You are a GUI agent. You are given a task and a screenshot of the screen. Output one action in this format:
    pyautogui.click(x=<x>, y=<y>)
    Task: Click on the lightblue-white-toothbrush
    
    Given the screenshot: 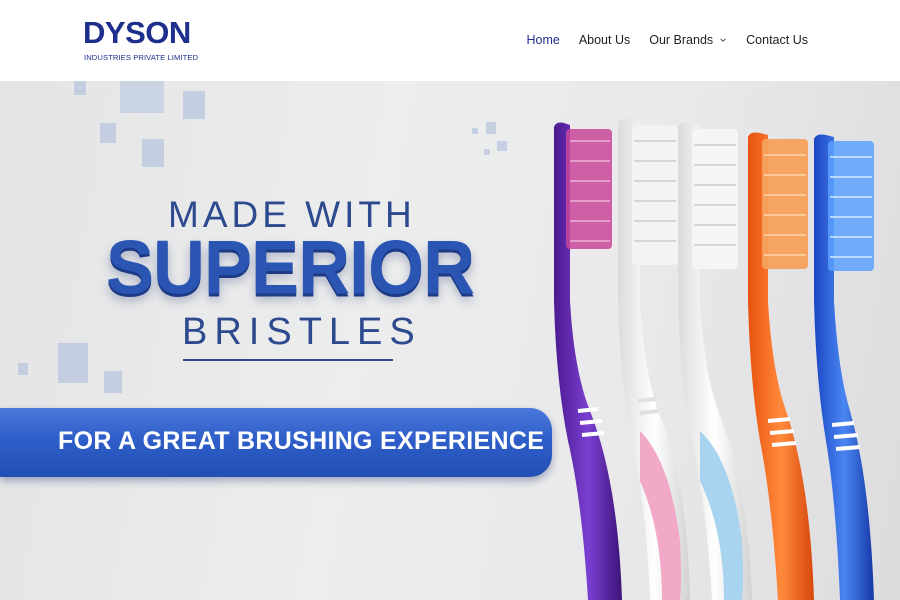 What is the action you would take?
    pyautogui.click(x=715, y=361)
    